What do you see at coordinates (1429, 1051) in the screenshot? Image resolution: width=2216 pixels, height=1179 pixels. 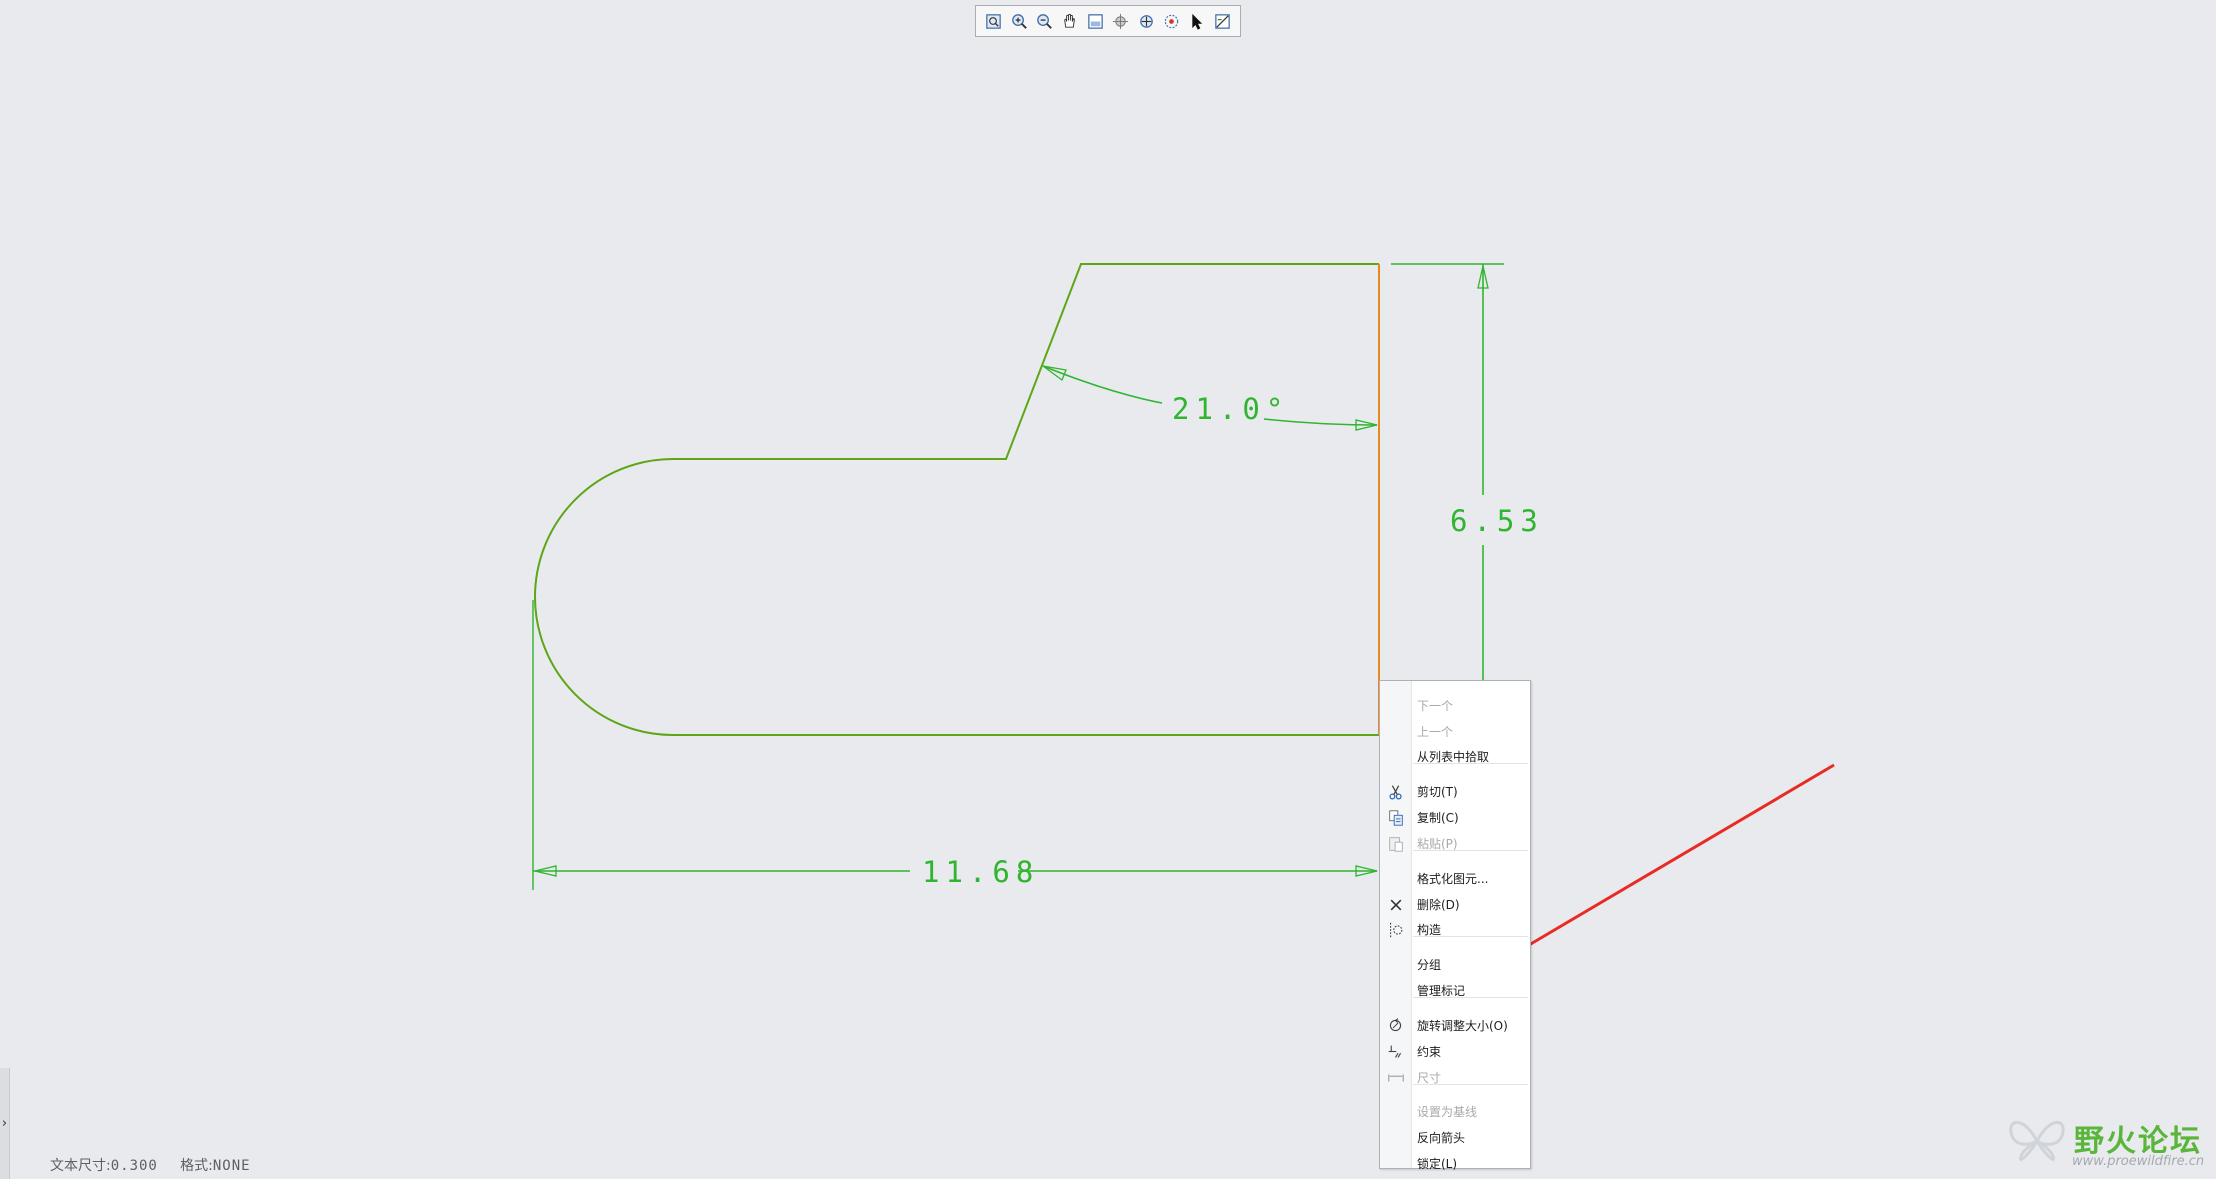 I see `menu-item-label: 约束` at bounding box center [1429, 1051].